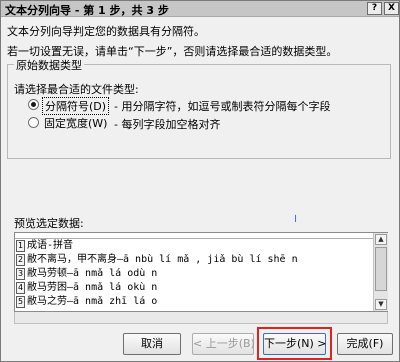 The height and width of the screenshot is (362, 400). What do you see at coordinates (106, 31) in the screenshot?
I see `intro-line-1: 文本分列向导判定您的数据具有分隔符。` at bounding box center [106, 31].